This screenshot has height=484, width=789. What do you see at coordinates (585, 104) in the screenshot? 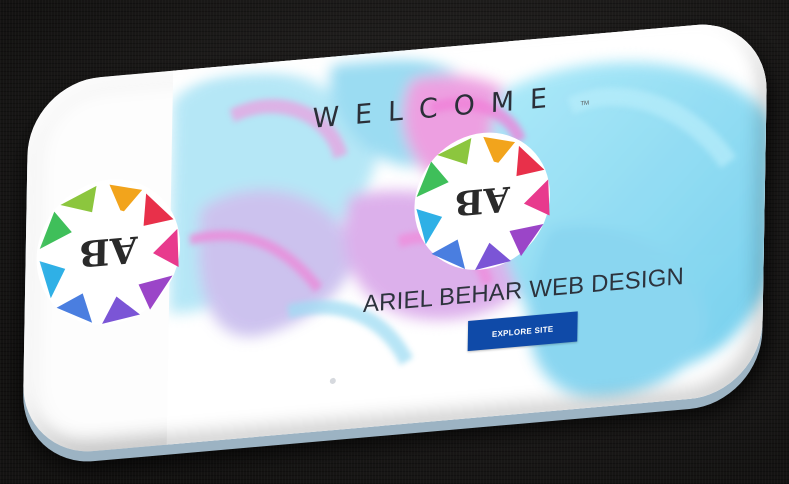
I see `trademark-mark: TM` at bounding box center [585, 104].